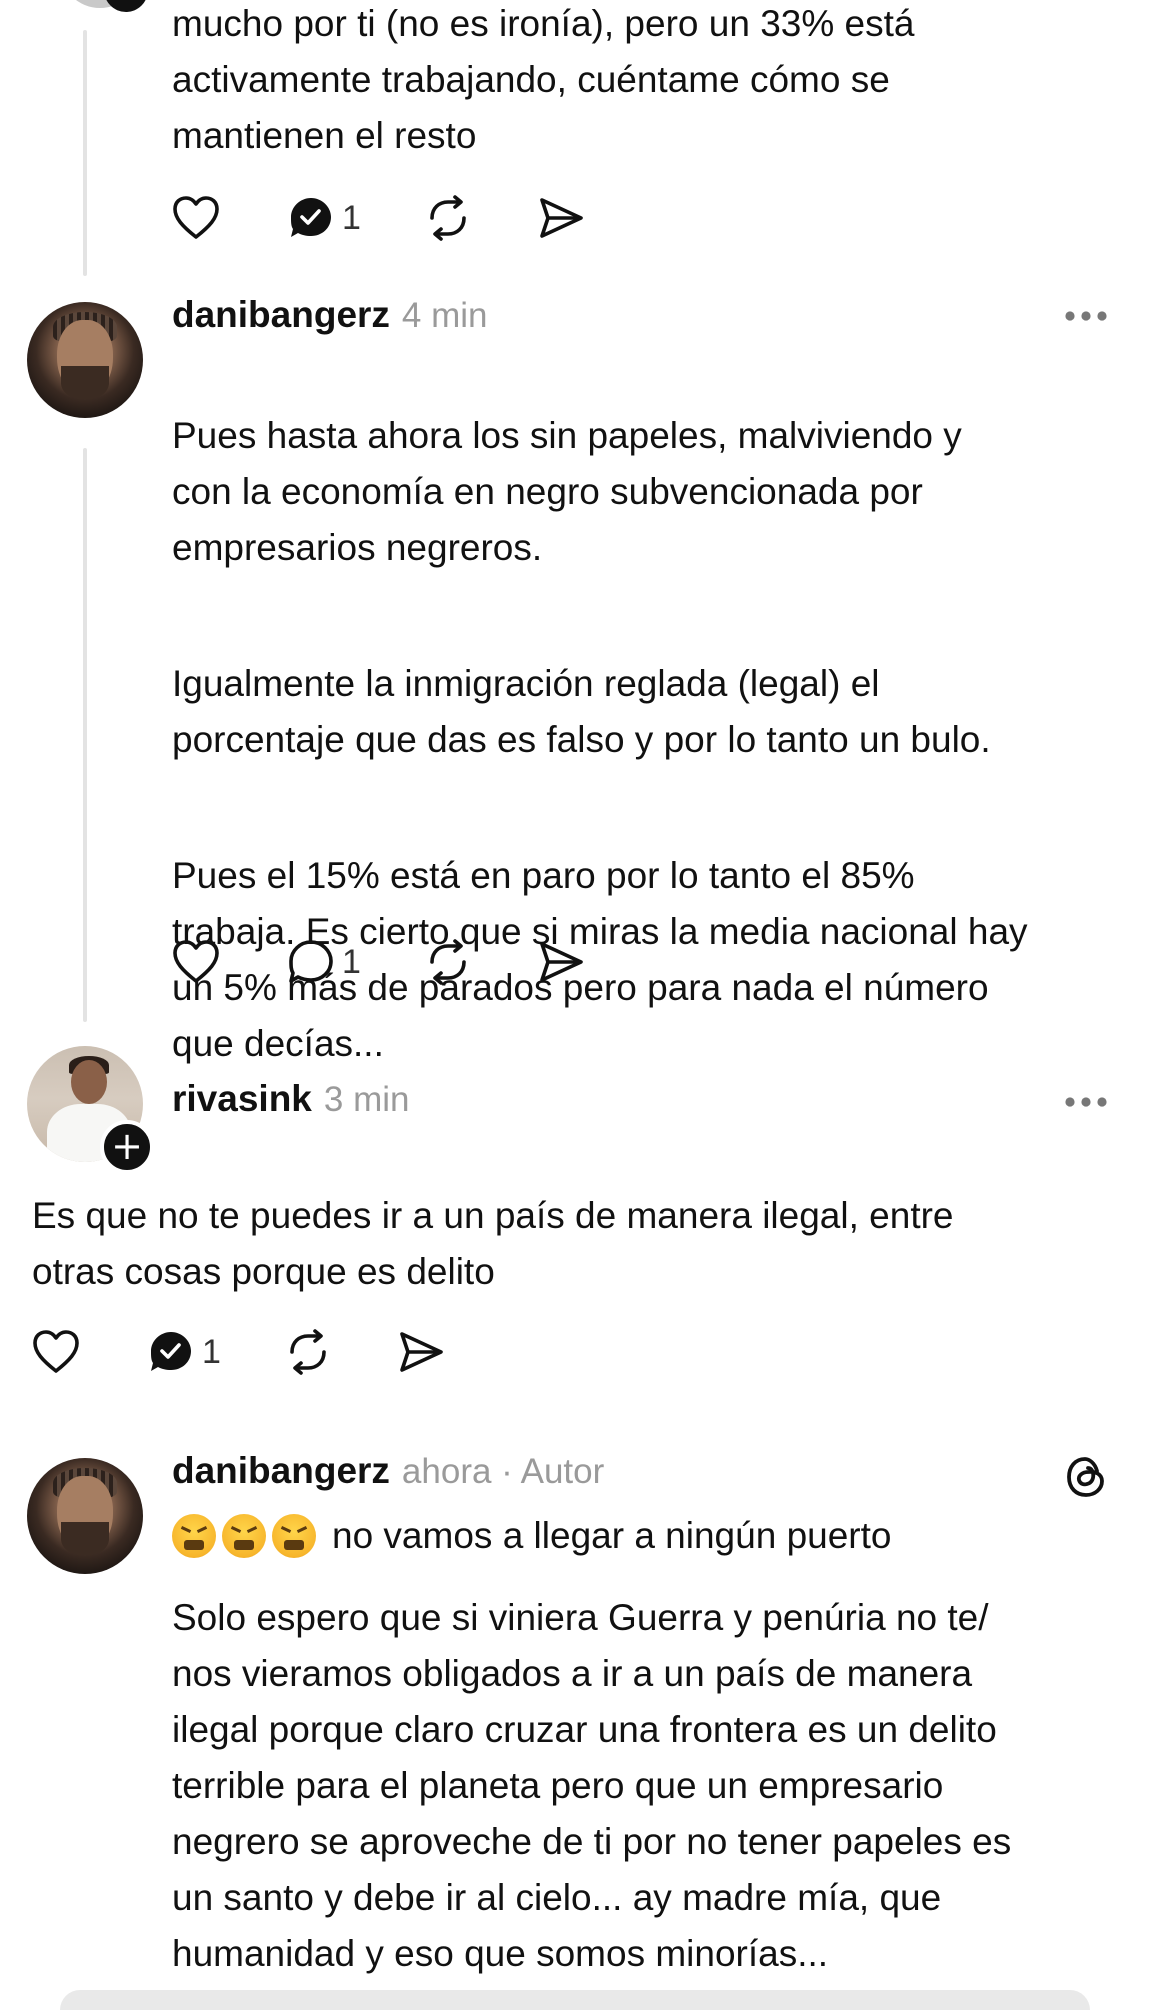 The width and height of the screenshot is (1150, 2010). I want to click on timestamp: 3 min, so click(366, 1099).